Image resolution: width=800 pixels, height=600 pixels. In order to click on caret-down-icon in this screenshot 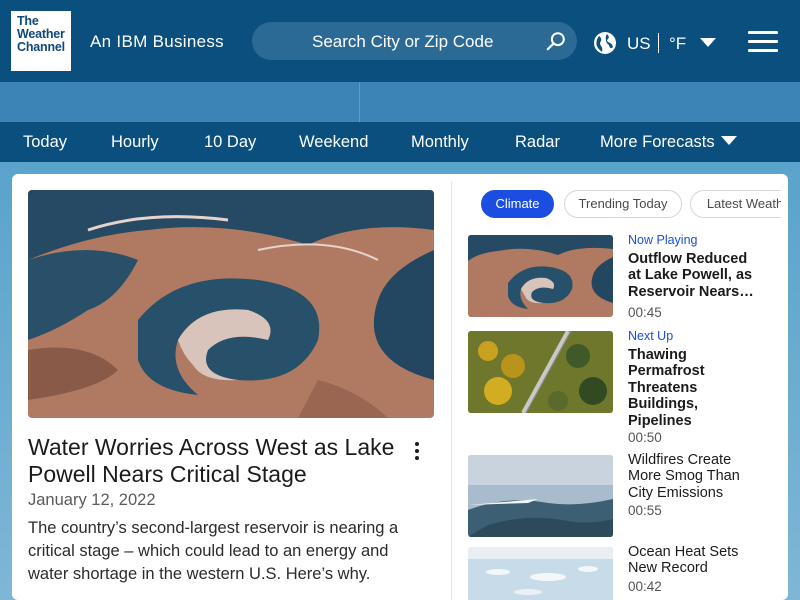, I will do `click(728, 140)`.